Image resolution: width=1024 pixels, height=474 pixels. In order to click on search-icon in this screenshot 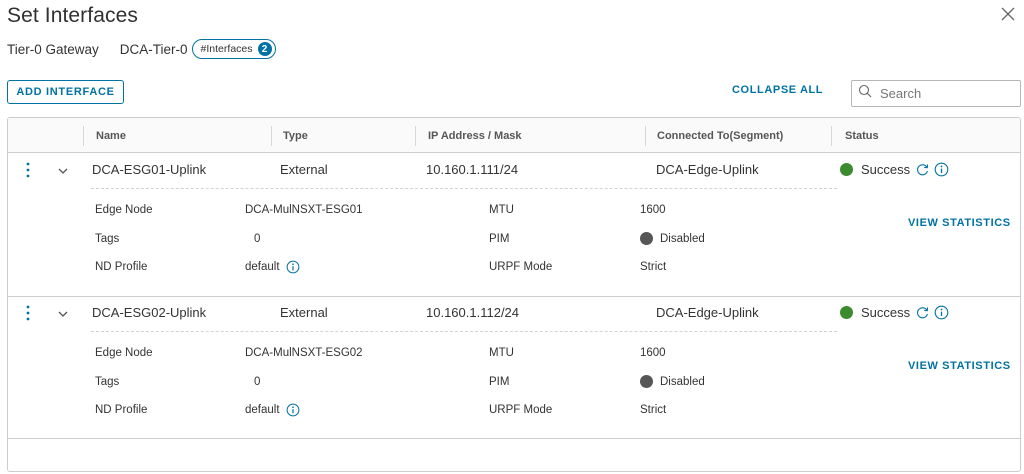, I will do `click(865, 93)`.